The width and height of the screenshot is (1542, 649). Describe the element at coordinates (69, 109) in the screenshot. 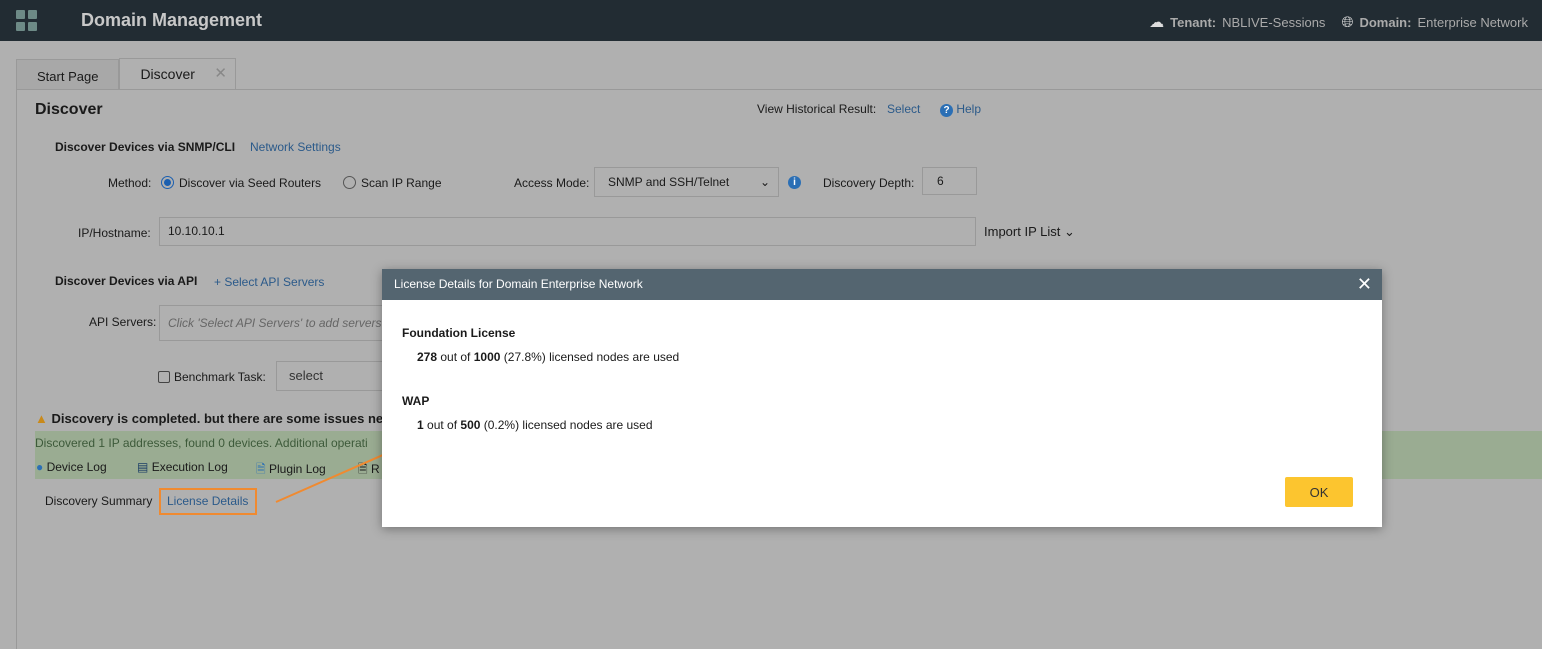

I see `page-title: Discover` at that location.